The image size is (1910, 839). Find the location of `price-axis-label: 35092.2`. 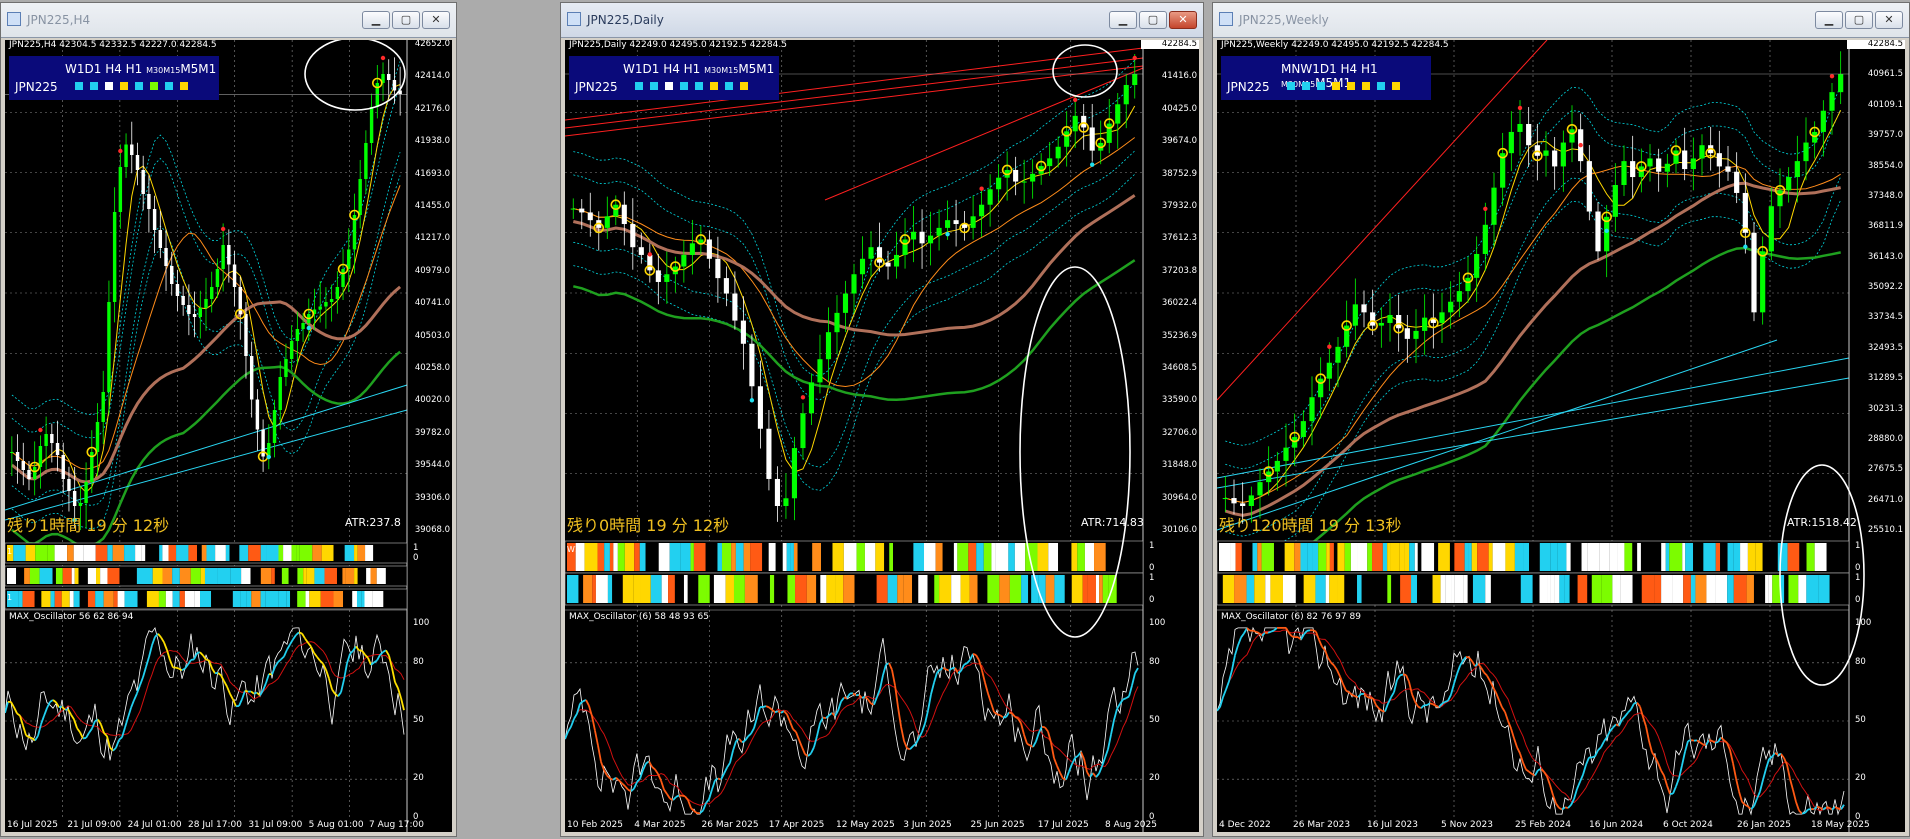

price-axis-label: 35092.2 is located at coordinates (1885, 287).